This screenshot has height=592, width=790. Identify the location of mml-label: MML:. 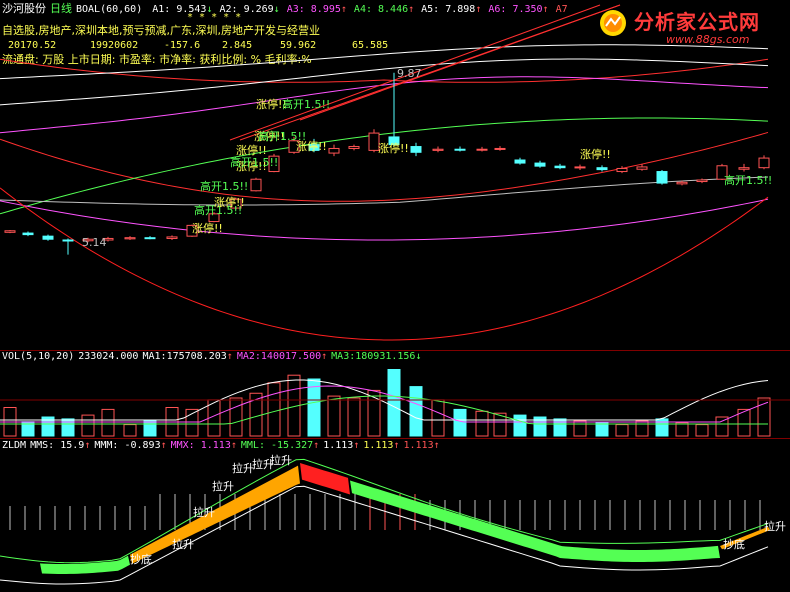
(252, 445).